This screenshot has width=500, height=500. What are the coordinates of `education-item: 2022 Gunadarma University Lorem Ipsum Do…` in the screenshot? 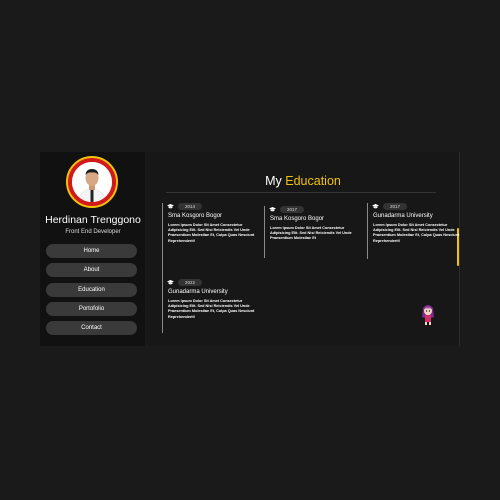 It's located at (211, 306).